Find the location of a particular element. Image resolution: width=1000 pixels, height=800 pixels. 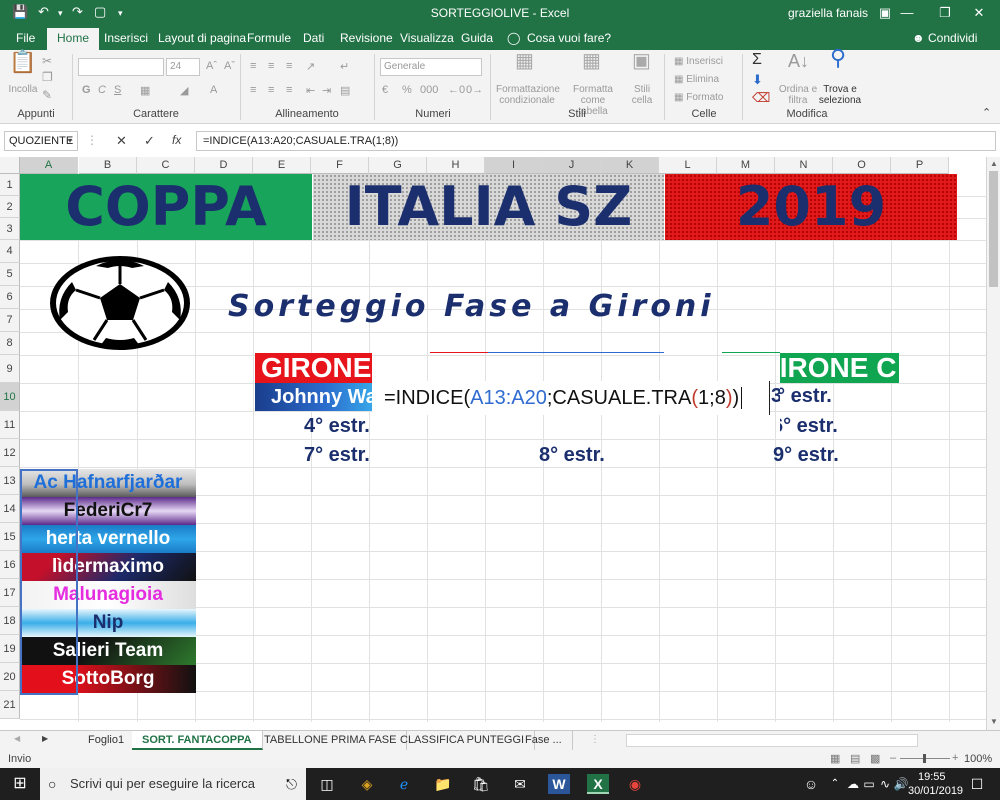

row-header-19: 19 is located at coordinates (10, 649).